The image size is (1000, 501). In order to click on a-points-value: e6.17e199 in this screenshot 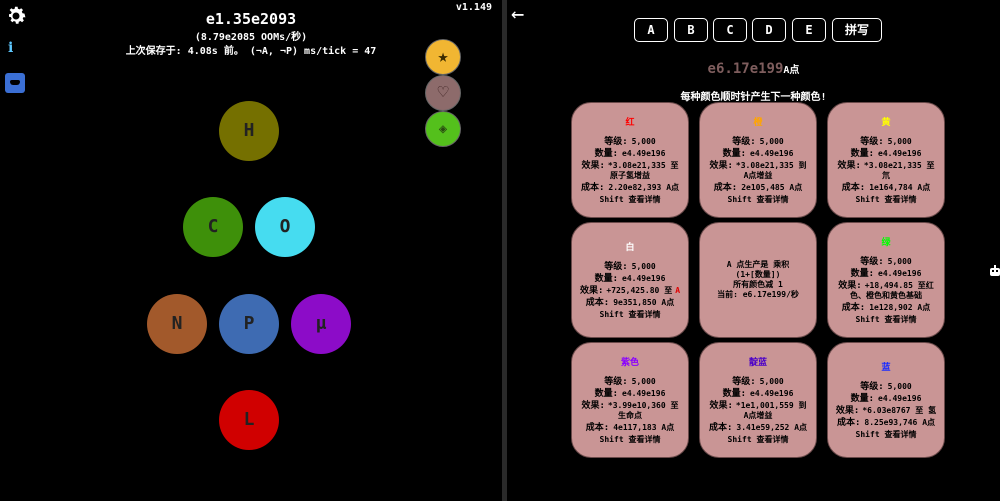, I will do `click(745, 69)`.